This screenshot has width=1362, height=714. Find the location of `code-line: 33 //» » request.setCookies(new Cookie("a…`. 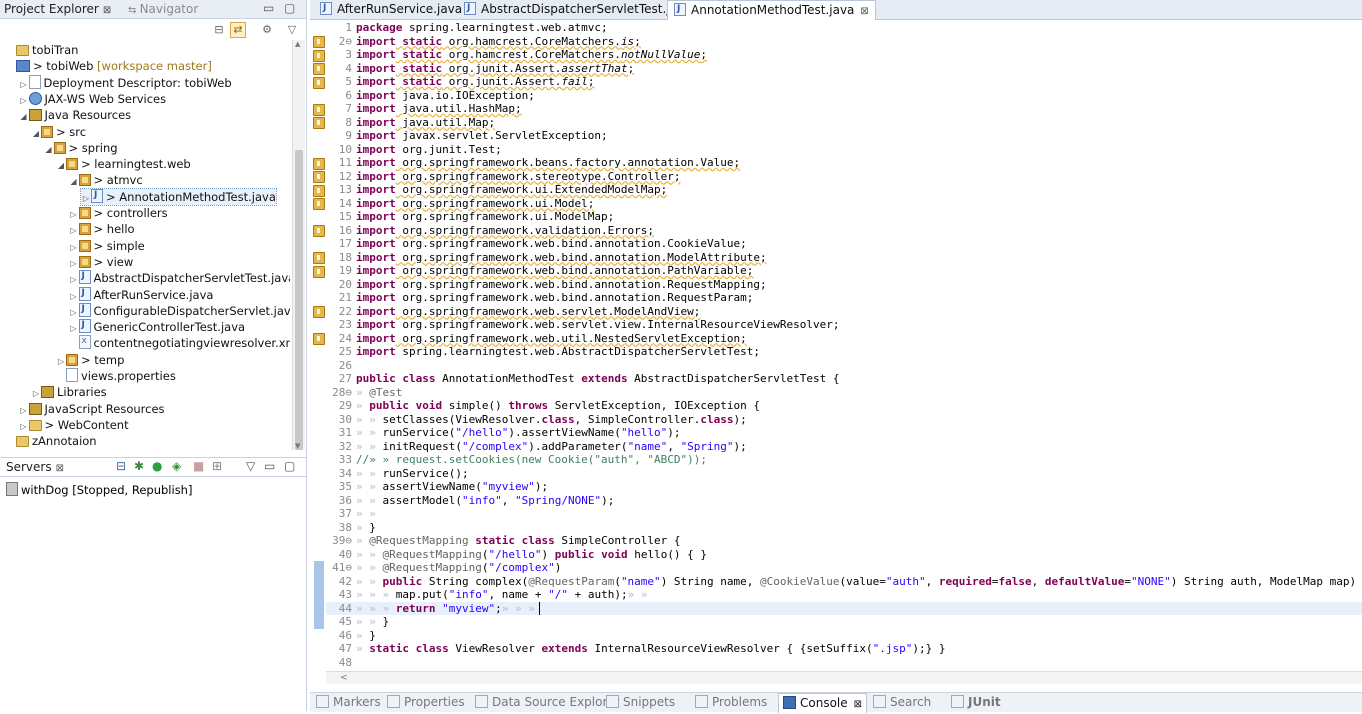

code-line: 33 //» » request.setCookies(new Cookie("a… is located at coordinates (844, 460).